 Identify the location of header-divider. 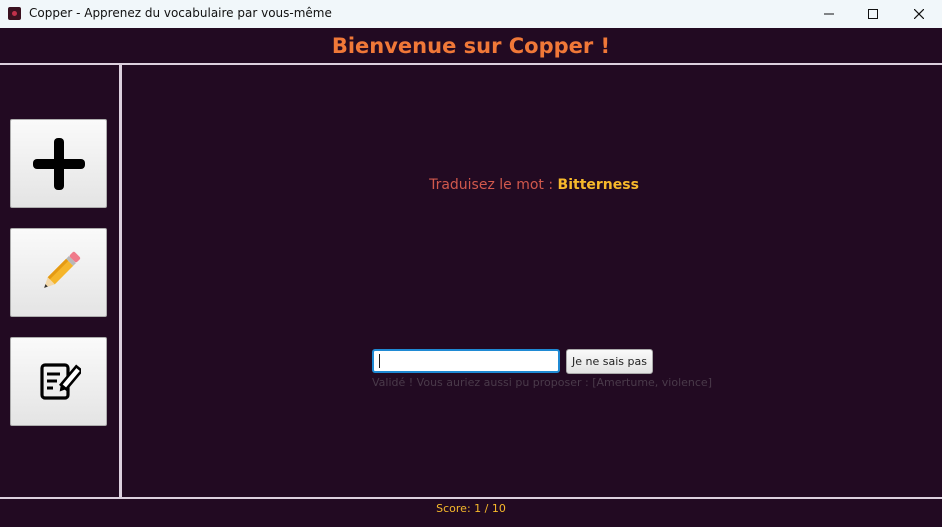
(471, 64).